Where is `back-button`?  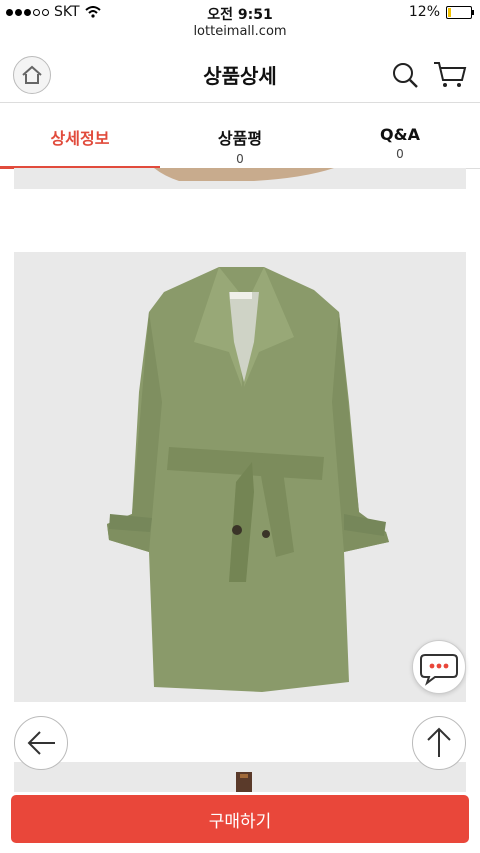
back-button is located at coordinates (41, 743).